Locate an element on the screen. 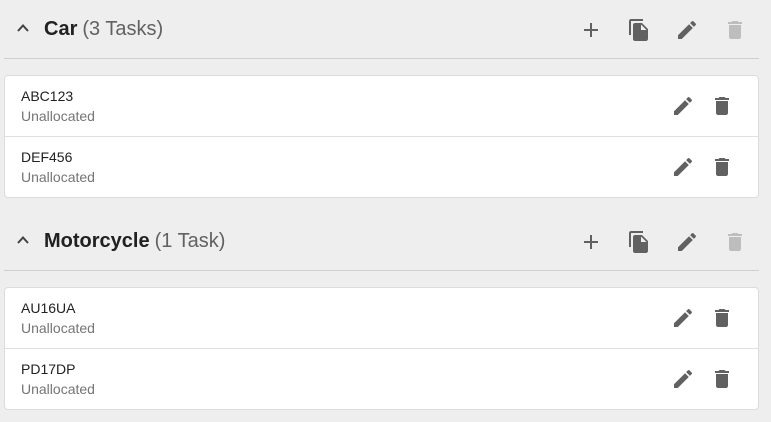  task-id: DEF456 is located at coordinates (47, 157).